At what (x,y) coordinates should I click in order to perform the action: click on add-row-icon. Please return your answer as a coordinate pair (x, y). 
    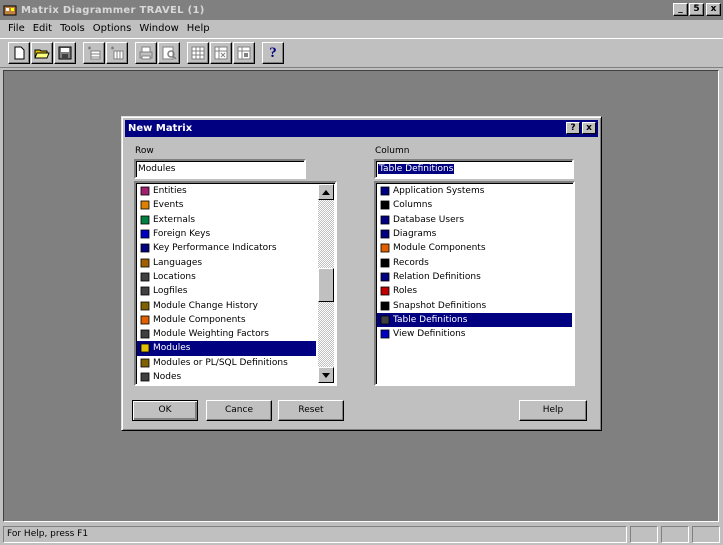
    Looking at the image, I should click on (94, 53).